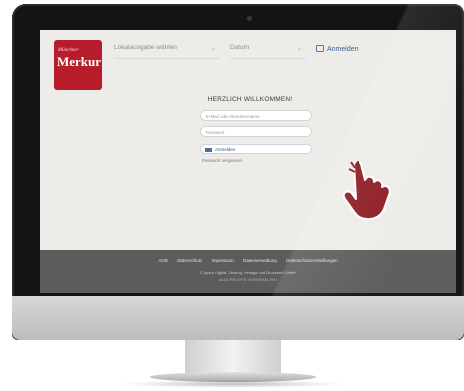 The image size is (464, 391). I want to click on forgot-password-link: Passwort vergessen, so click(222, 160).